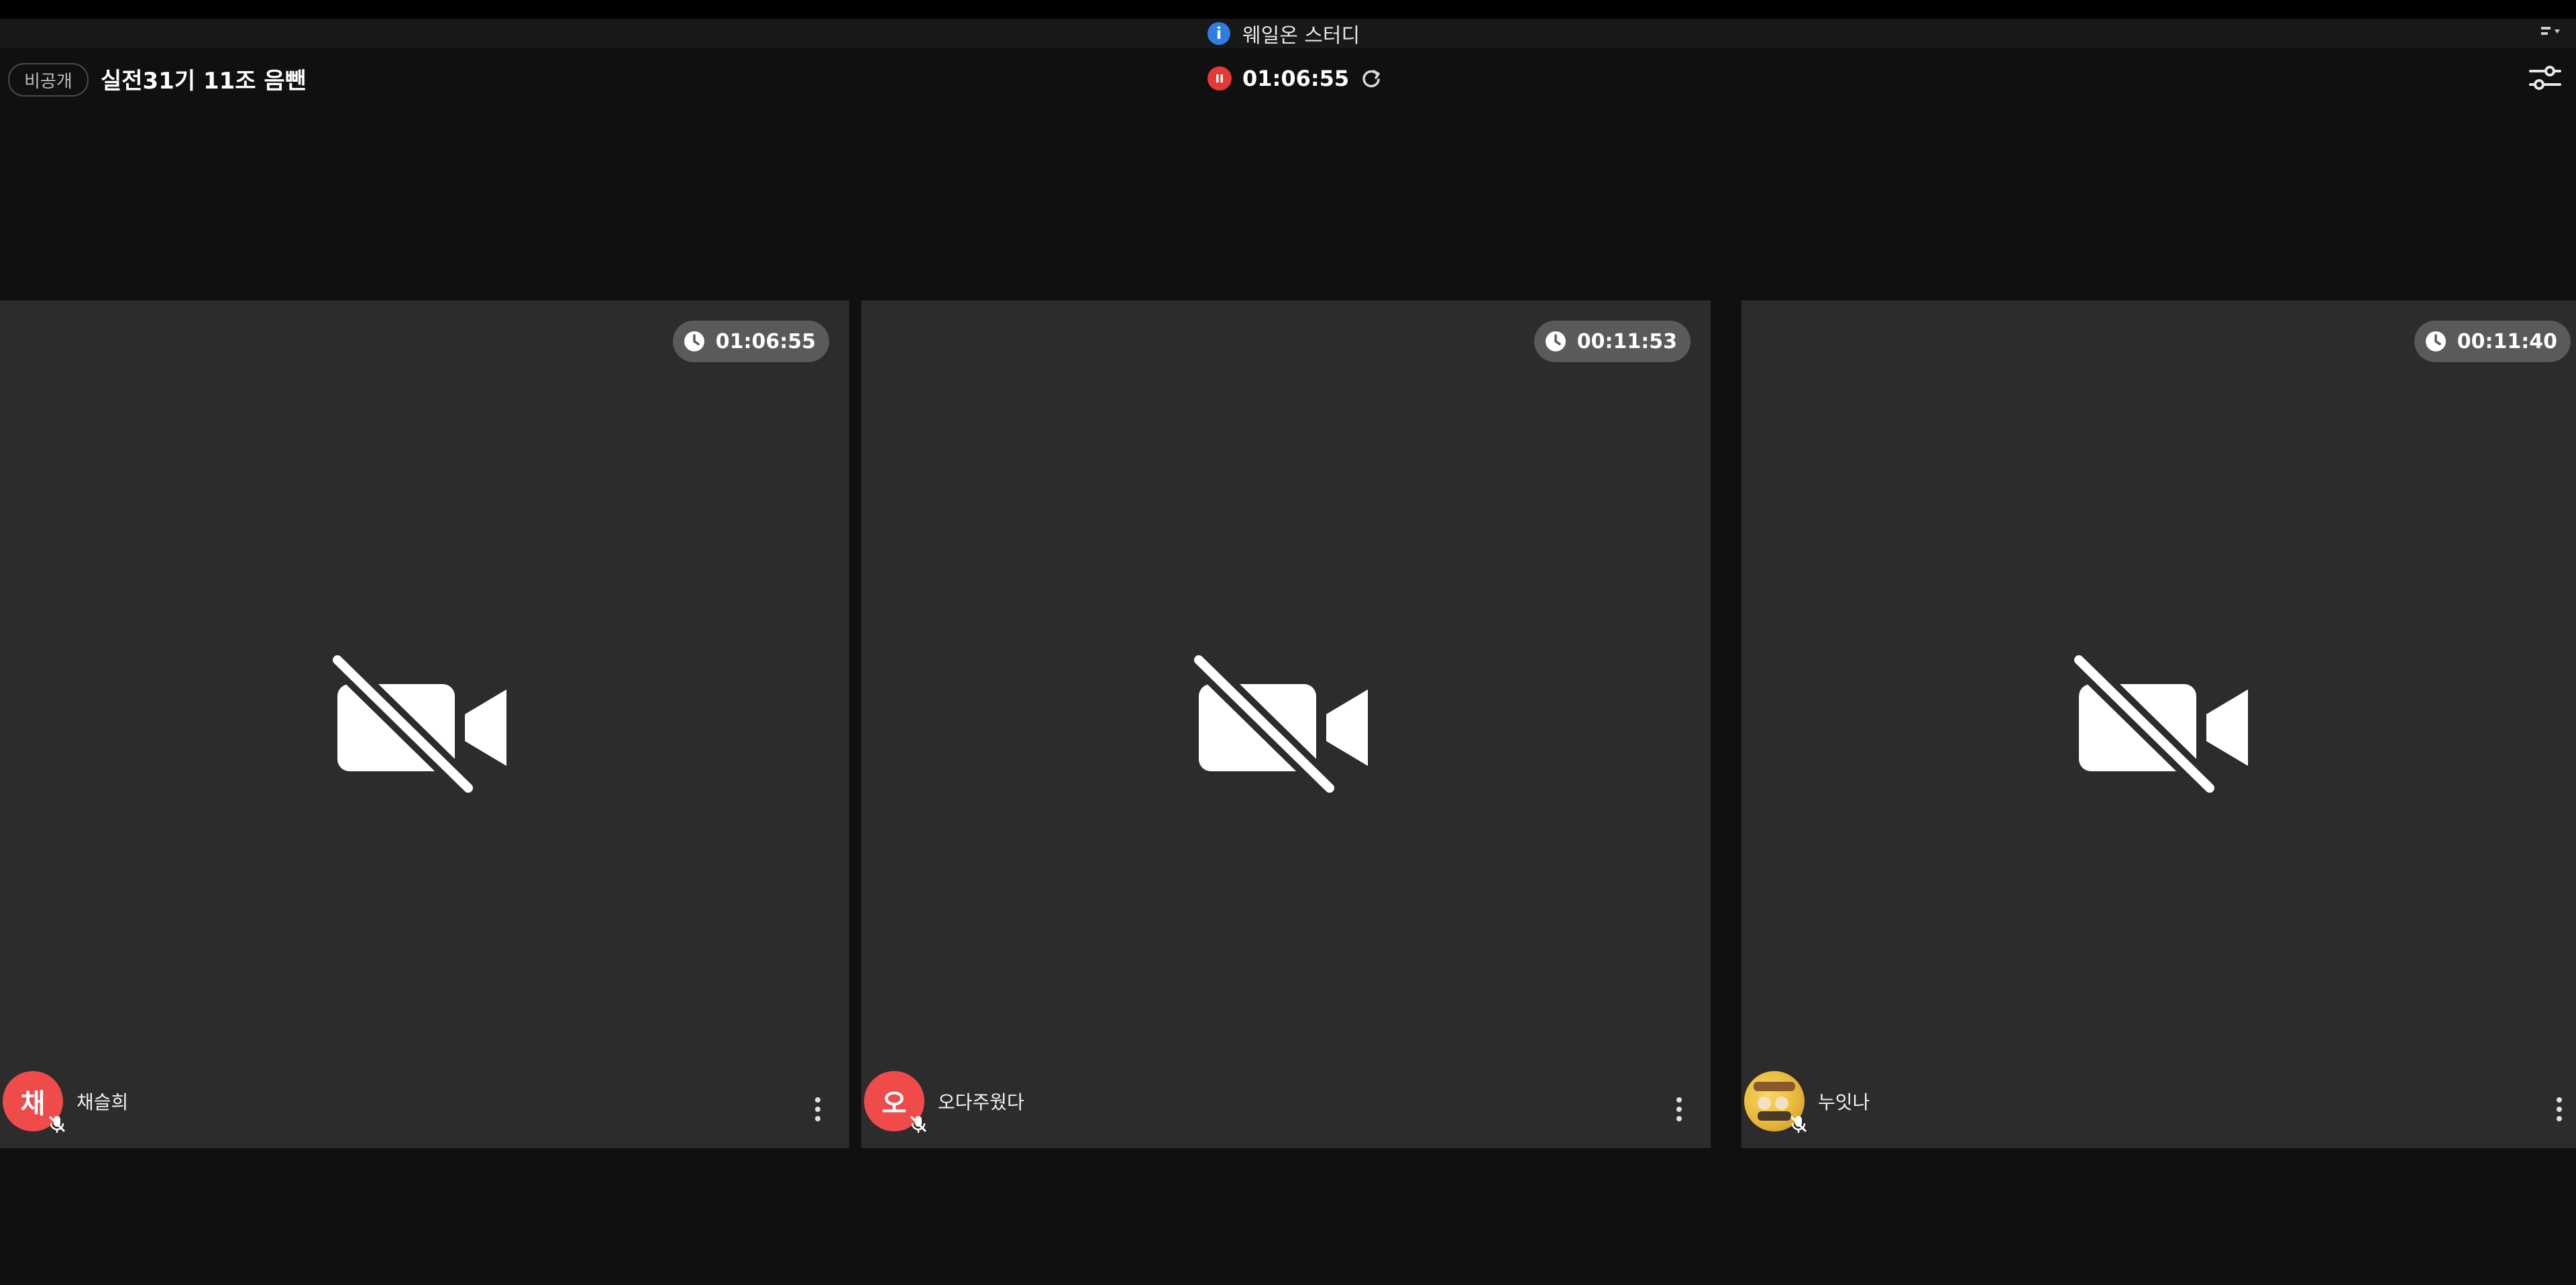 Image resolution: width=2576 pixels, height=1285 pixels. I want to click on layout-toggle-icon, so click(2550, 33).